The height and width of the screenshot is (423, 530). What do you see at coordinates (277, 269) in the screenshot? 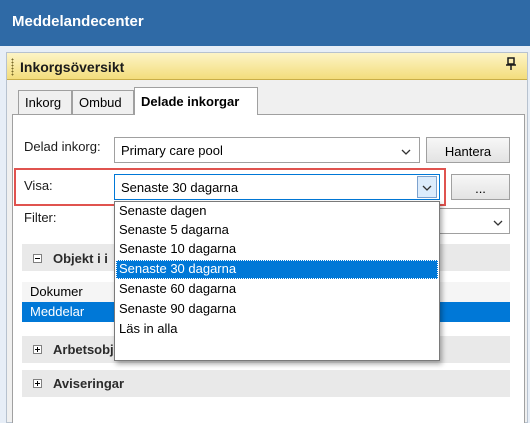
I see `option-last-30-days: Senaste 30 dagarna` at bounding box center [277, 269].